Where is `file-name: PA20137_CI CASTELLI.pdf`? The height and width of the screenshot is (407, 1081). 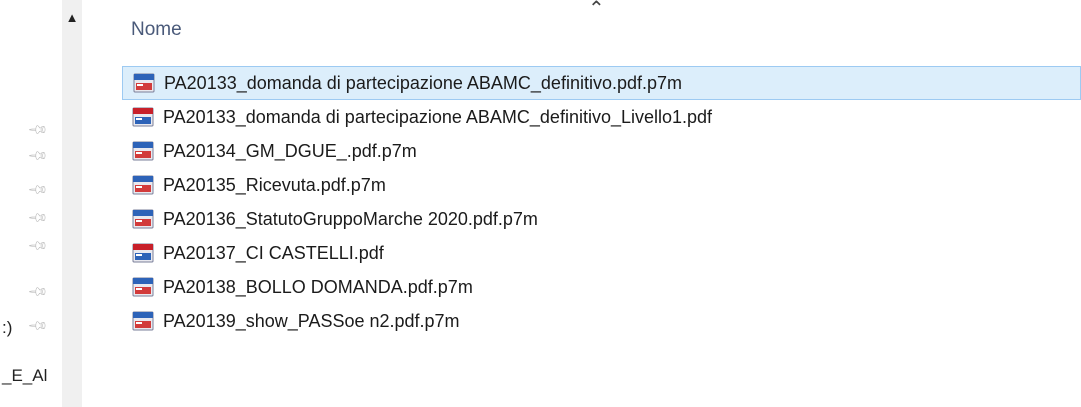 file-name: PA20137_CI CASTELLI.pdf is located at coordinates (273, 252).